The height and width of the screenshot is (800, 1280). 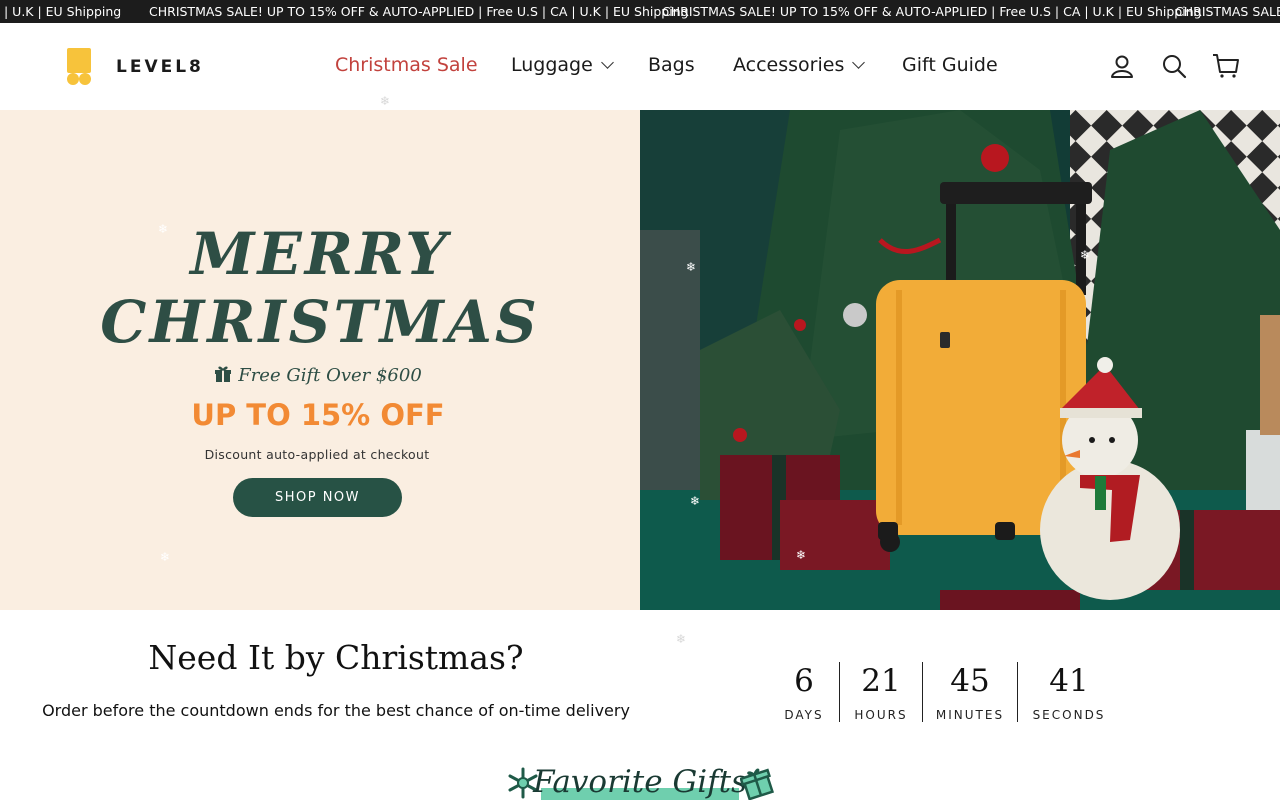 What do you see at coordinates (336, 657) in the screenshot?
I see `countdown-title: Need It by Christmas?` at bounding box center [336, 657].